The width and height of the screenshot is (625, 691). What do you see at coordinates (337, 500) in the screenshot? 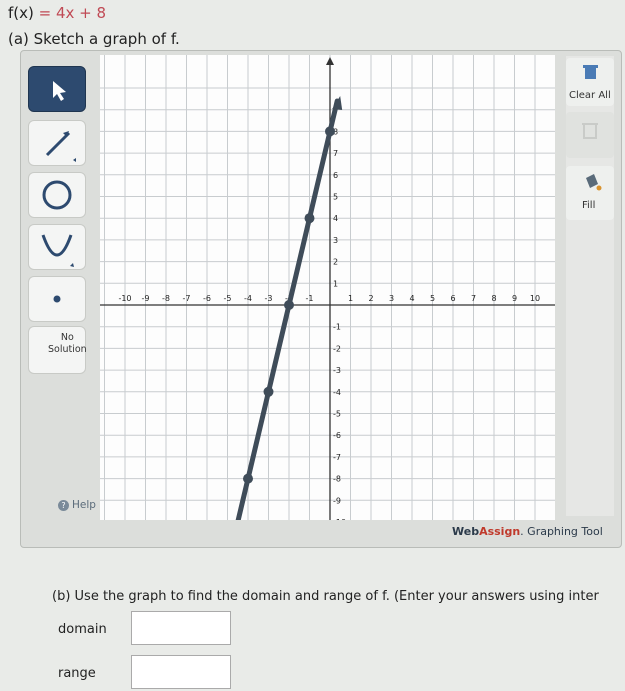
I see `y-tick-label: -9` at bounding box center [337, 500].